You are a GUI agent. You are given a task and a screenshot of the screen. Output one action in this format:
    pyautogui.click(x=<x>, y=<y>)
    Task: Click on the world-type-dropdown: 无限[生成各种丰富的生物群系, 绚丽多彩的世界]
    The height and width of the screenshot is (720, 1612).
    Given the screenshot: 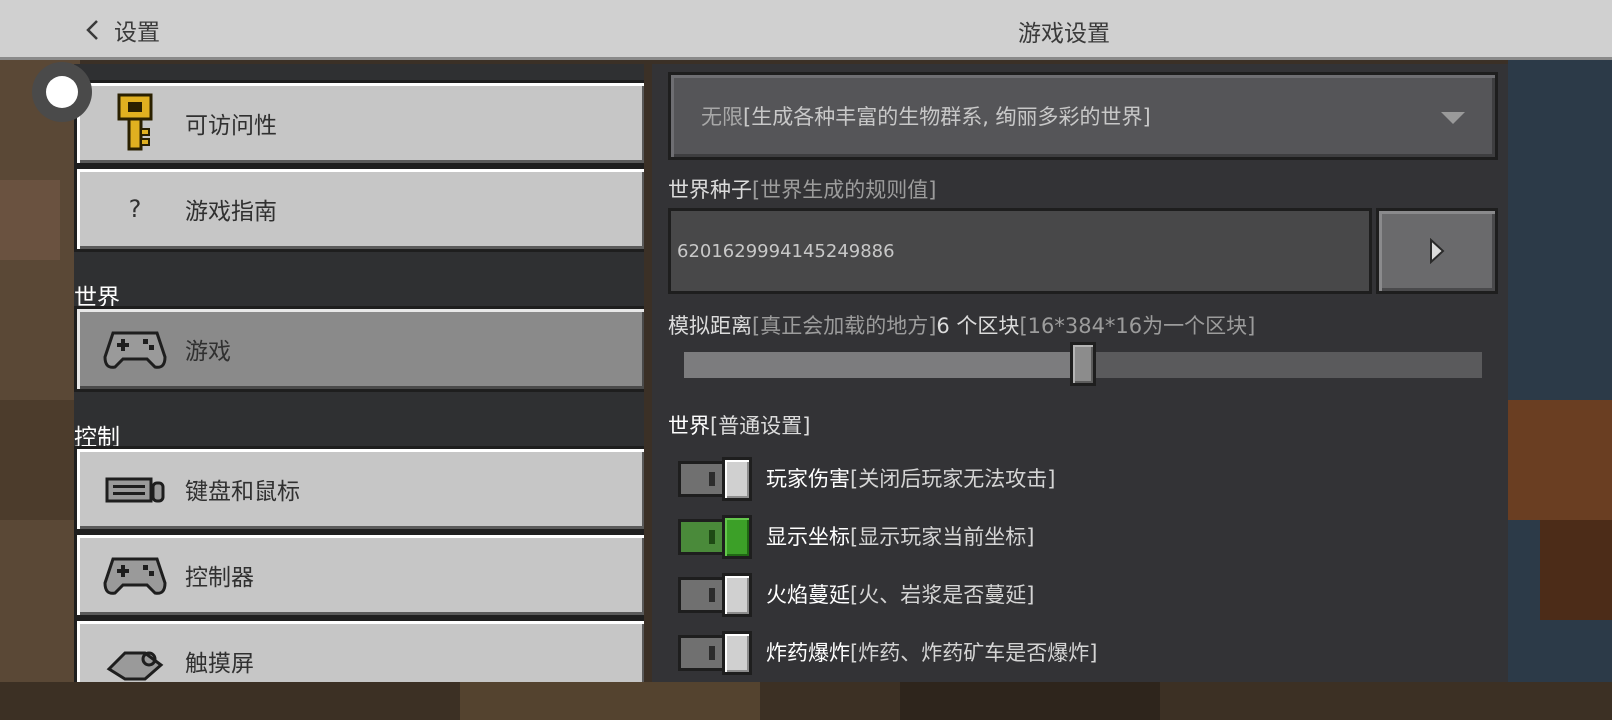 What is the action you would take?
    pyautogui.click(x=1083, y=116)
    